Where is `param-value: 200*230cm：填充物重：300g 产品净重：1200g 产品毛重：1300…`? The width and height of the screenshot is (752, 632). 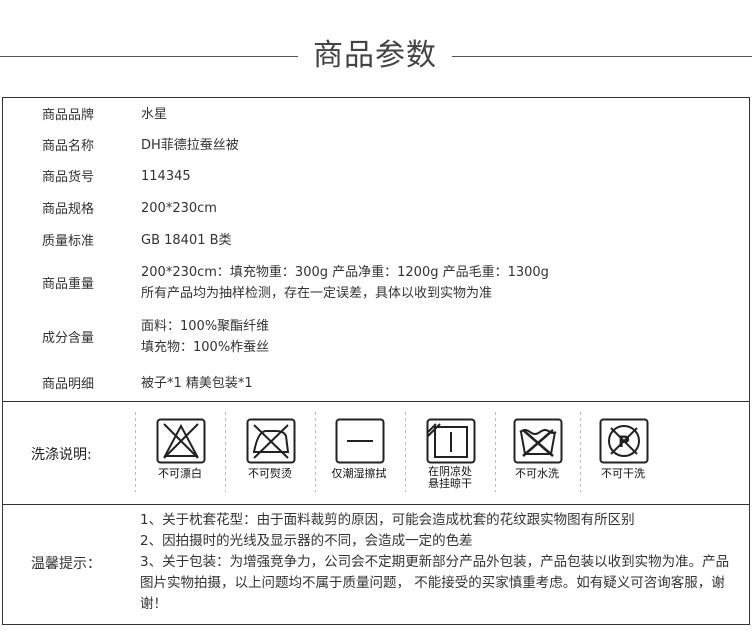
param-value: 200*230cm：填充物重：300g 产品净重：1200g 产品毛重：1300… is located at coordinates (441, 283).